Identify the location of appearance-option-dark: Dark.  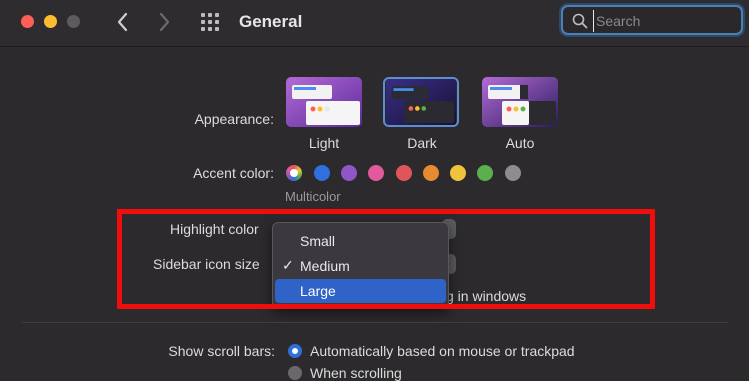
(422, 143).